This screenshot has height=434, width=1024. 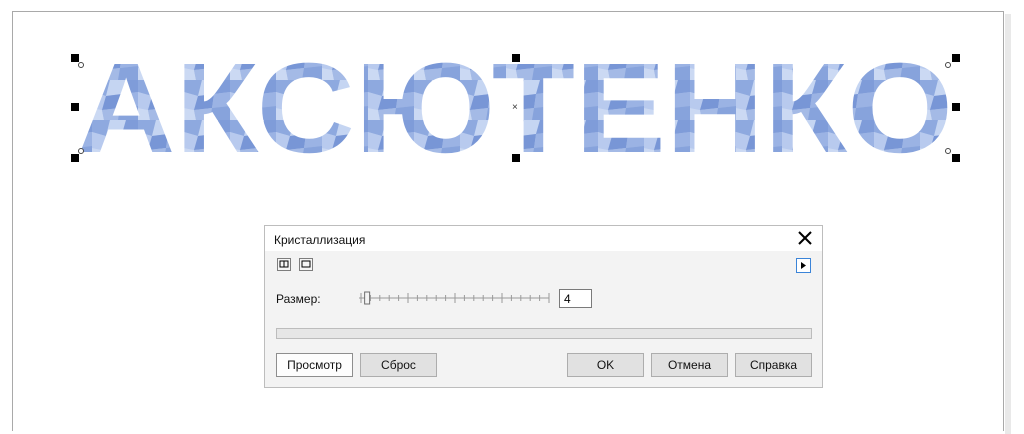 What do you see at coordinates (948, 151) in the screenshot?
I see `node-marker-bottom-right` at bounding box center [948, 151].